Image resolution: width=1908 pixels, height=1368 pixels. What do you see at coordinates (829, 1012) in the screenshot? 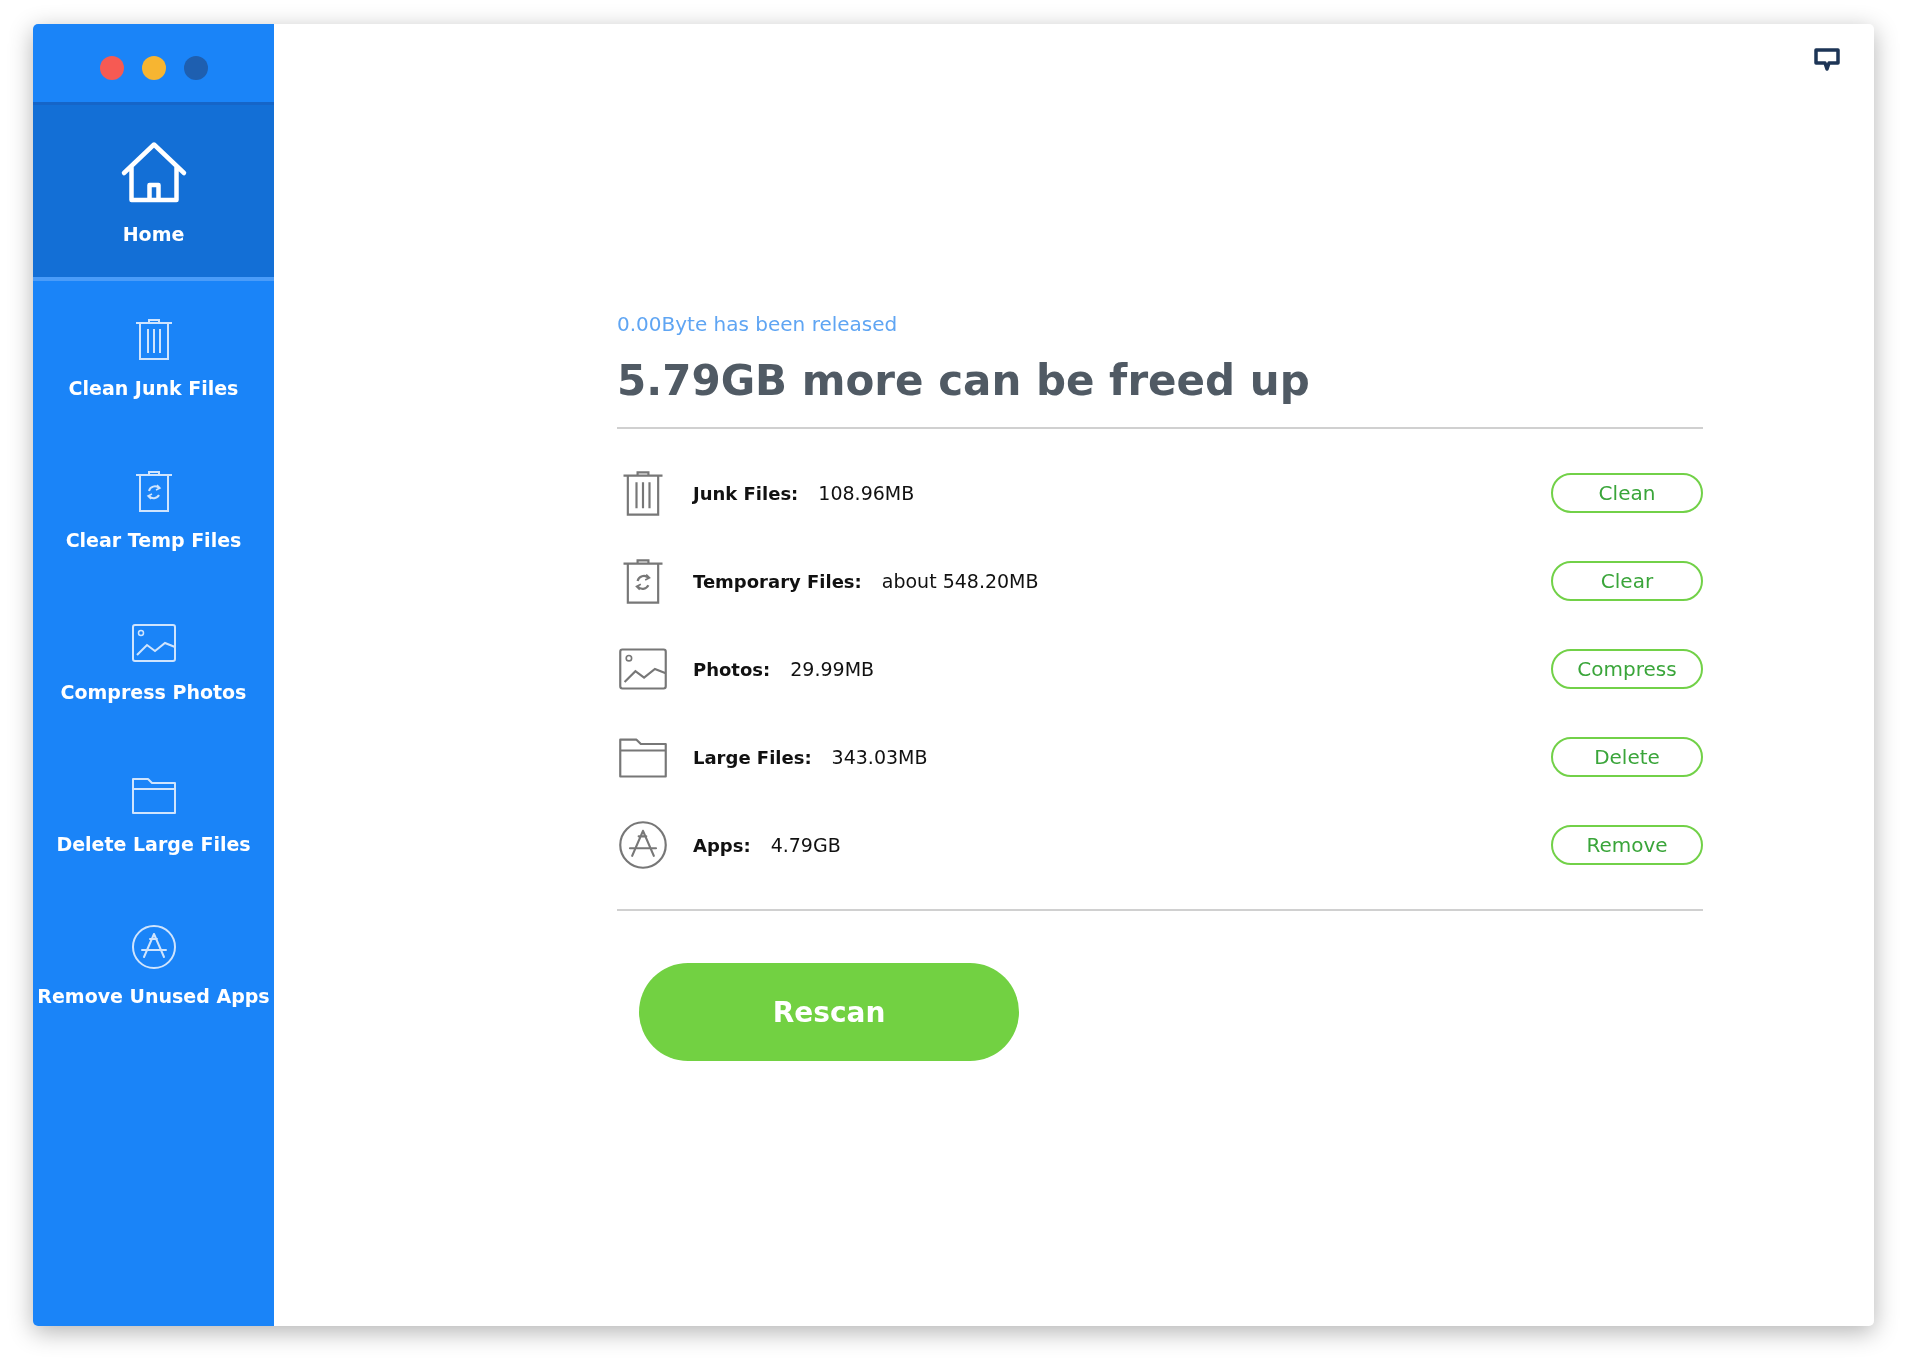
I see `rescan-button: Rescan` at bounding box center [829, 1012].